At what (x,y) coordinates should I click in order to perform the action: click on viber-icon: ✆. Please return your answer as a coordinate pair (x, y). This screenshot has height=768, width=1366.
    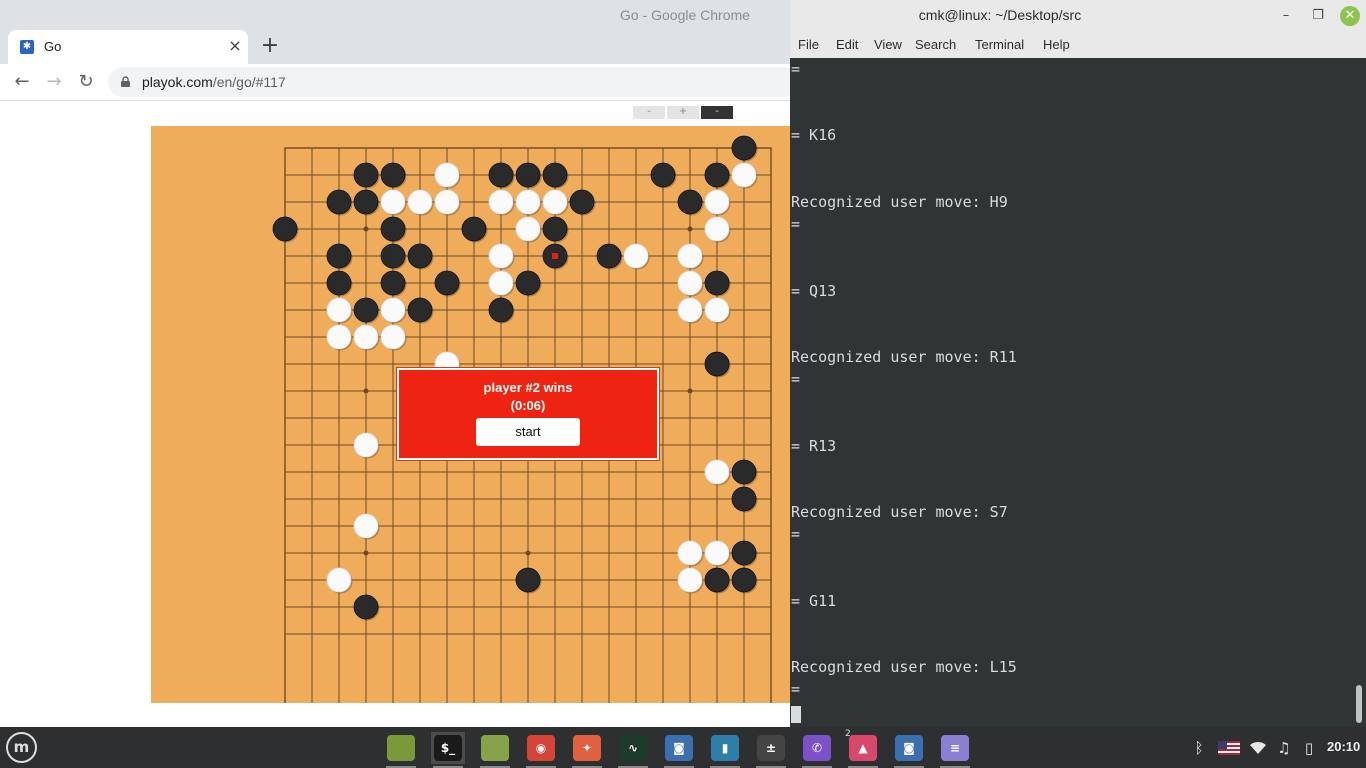
    Looking at the image, I should click on (817, 748).